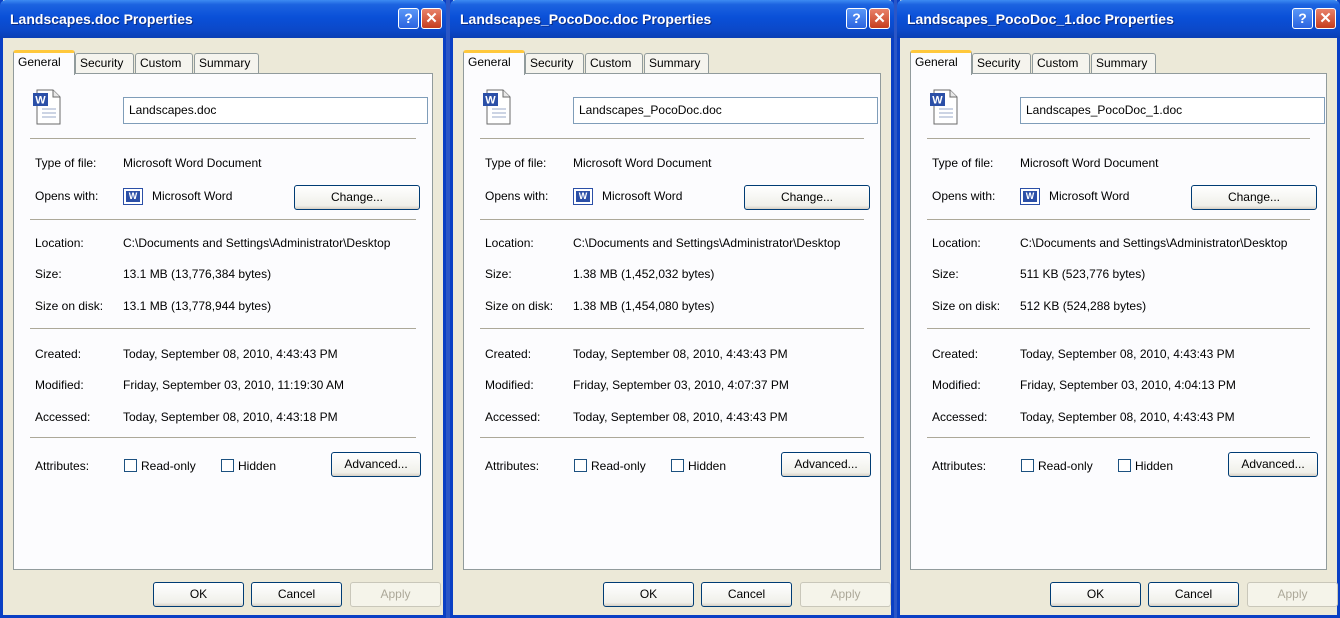  What do you see at coordinates (1065, 466) in the screenshot?
I see `read-only-label: Read-only` at bounding box center [1065, 466].